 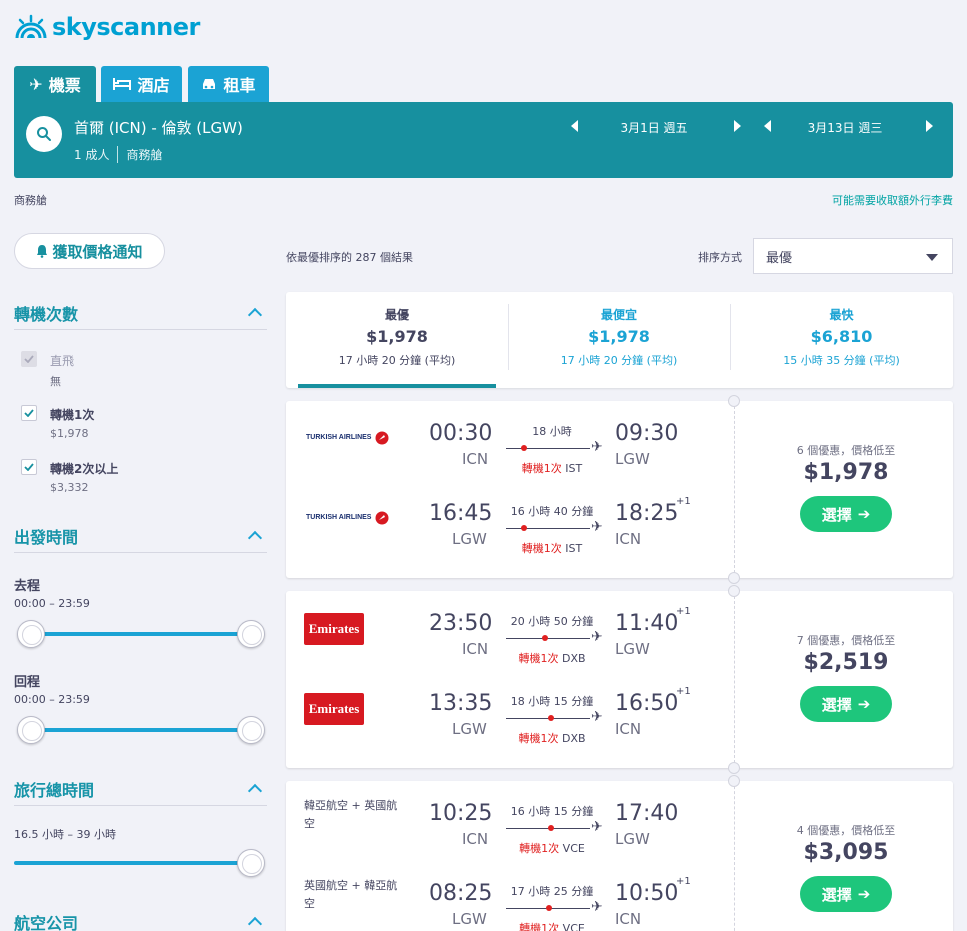 I want to click on check-icon, so click(x=29, y=359).